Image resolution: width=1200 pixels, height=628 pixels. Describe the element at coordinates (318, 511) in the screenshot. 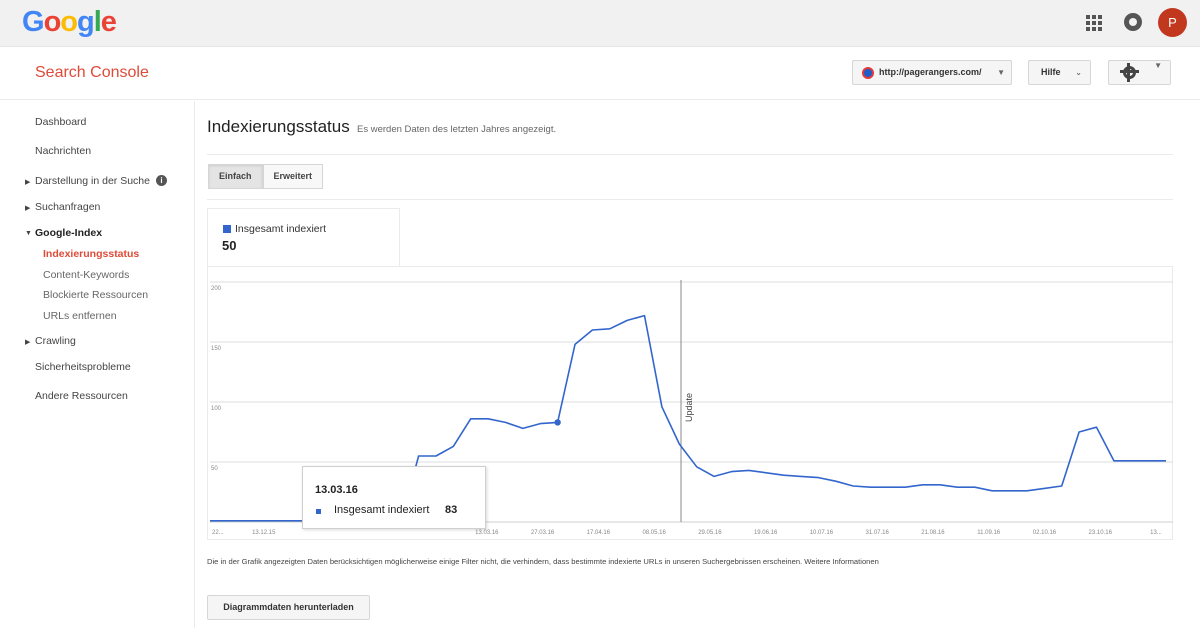

I see `tooltip-swatch` at that location.